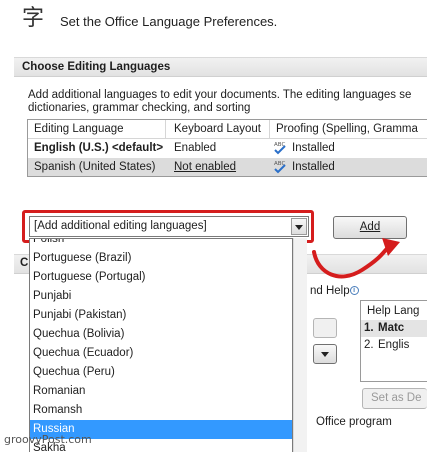  Describe the element at coordinates (99, 148) in the screenshot. I see `row-language: English (U.S.) <default>` at that location.